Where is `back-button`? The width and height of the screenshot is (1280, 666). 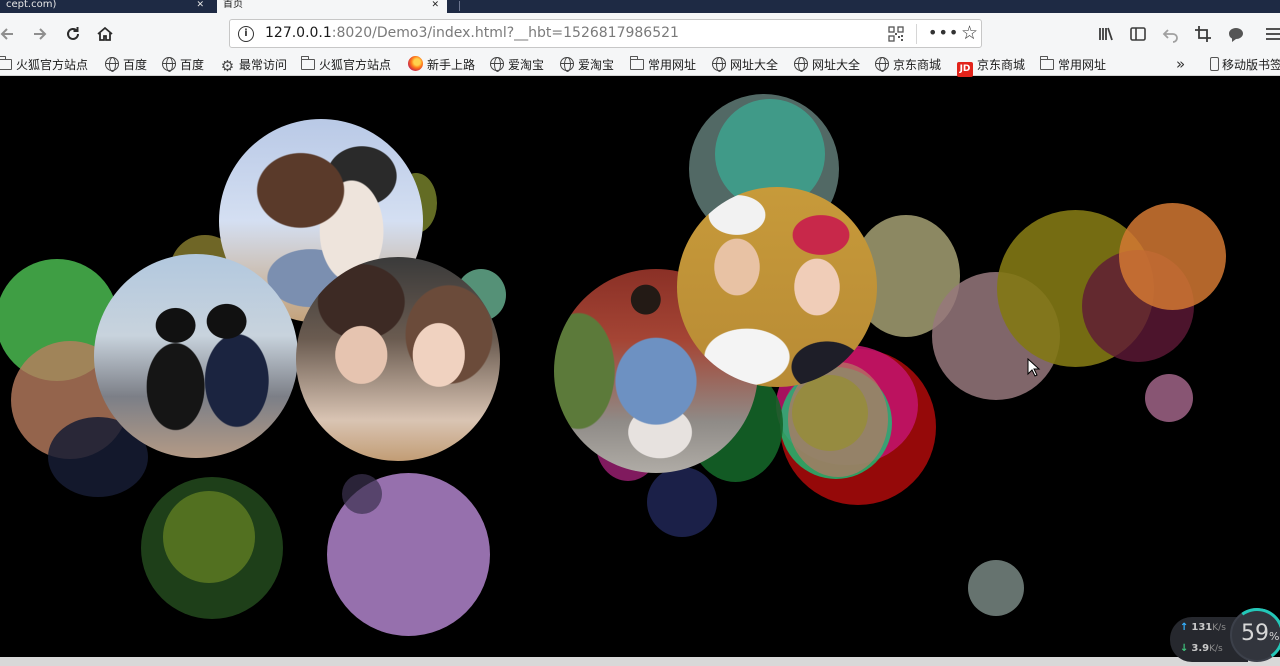 back-button is located at coordinates (10, 34).